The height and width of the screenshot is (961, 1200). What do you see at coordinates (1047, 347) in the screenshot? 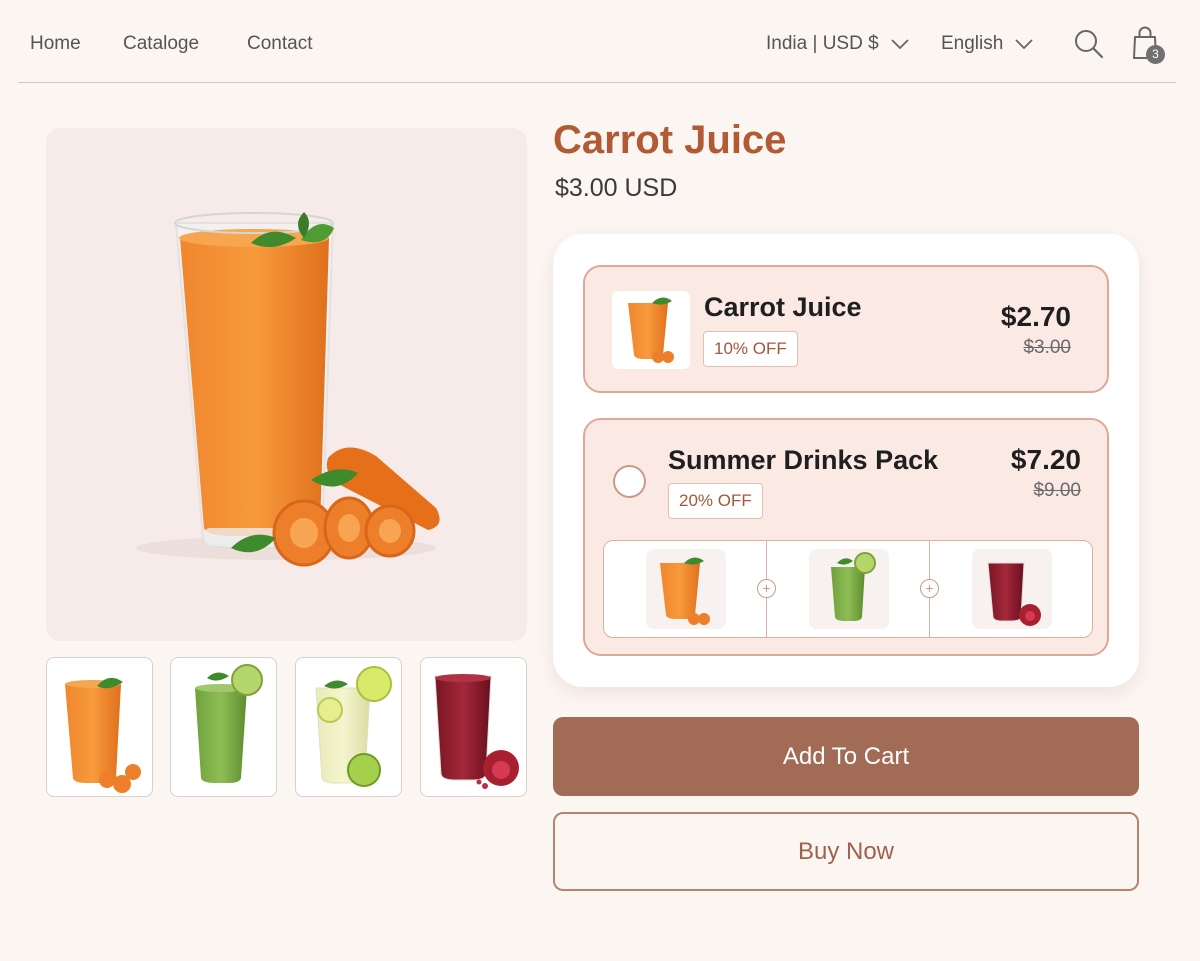
I see `offer-single-original-price: $3.00` at bounding box center [1047, 347].